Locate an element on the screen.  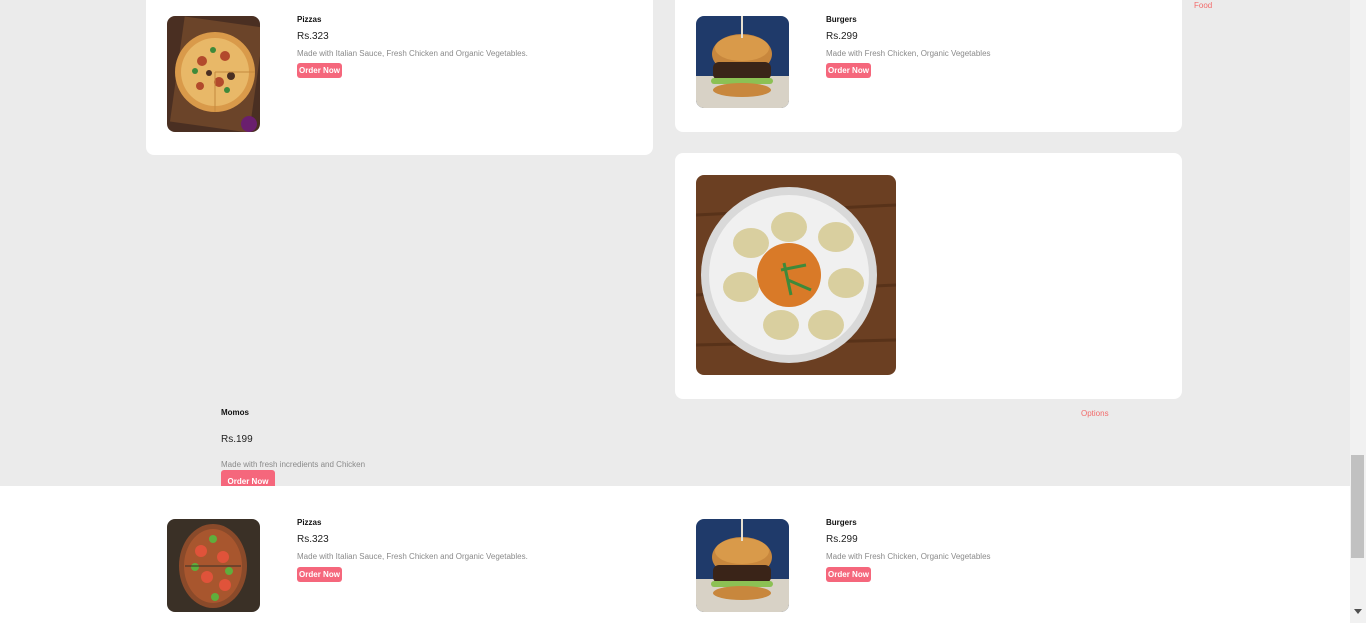
item-name: Momos is located at coordinates (235, 412).